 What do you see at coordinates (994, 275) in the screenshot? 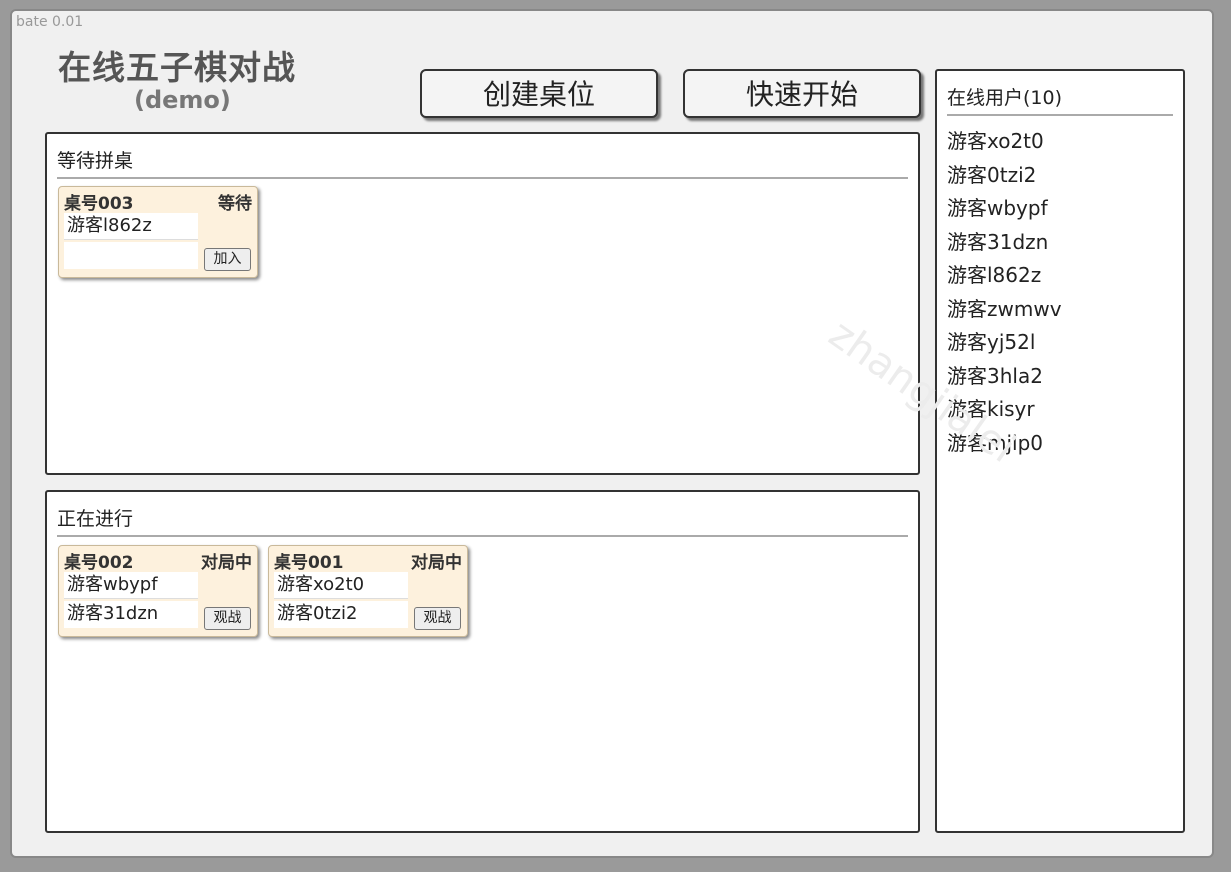
I see `user-item: 游客l862z` at bounding box center [994, 275].